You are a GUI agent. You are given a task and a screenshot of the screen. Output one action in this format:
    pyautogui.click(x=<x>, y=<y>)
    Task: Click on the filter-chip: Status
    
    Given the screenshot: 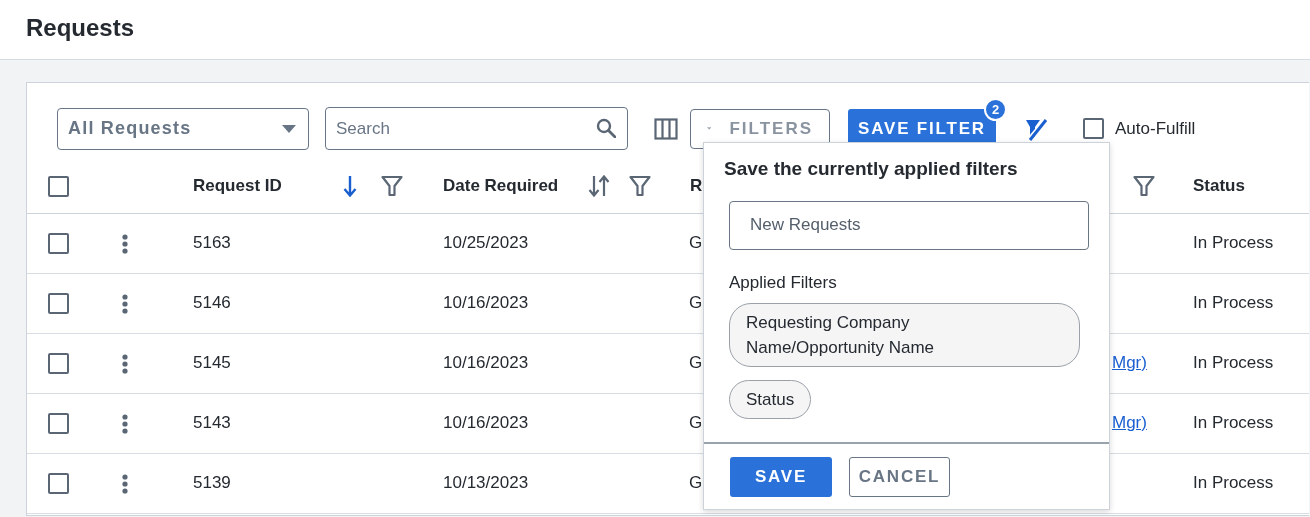 What is the action you would take?
    pyautogui.click(x=770, y=400)
    